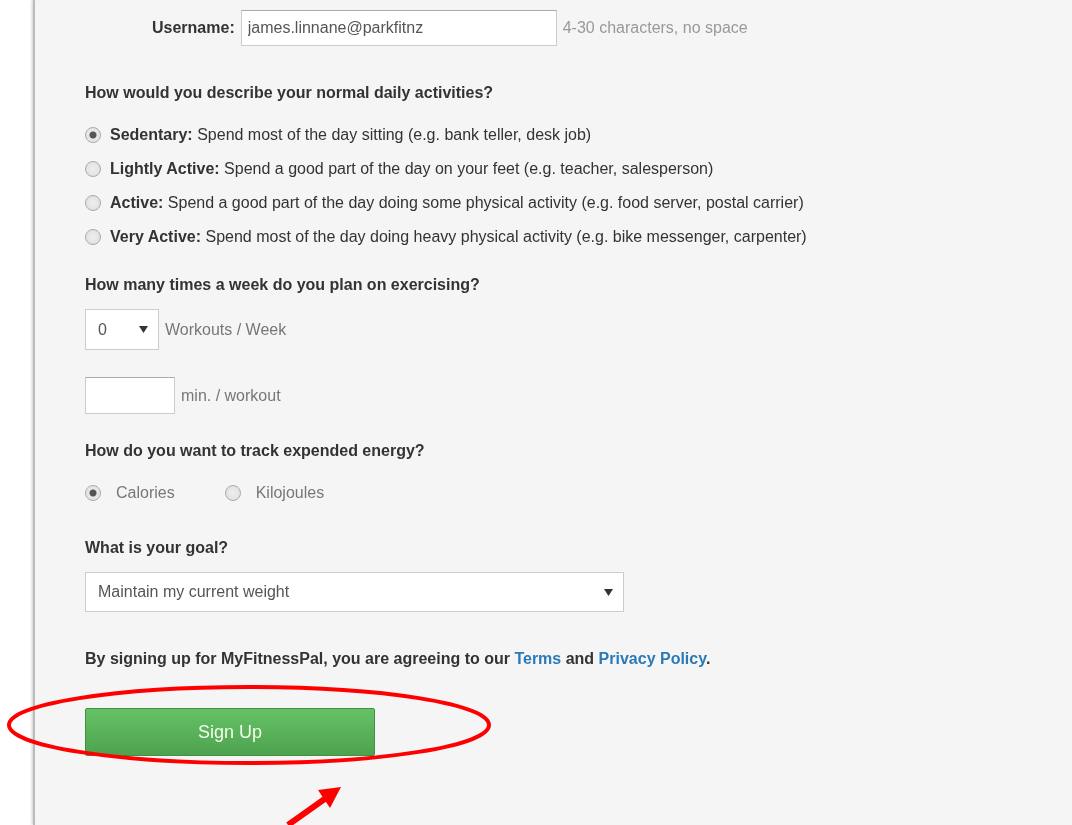 This screenshot has width=1072, height=825. I want to click on workouts-dropdown: 0, so click(122, 329).